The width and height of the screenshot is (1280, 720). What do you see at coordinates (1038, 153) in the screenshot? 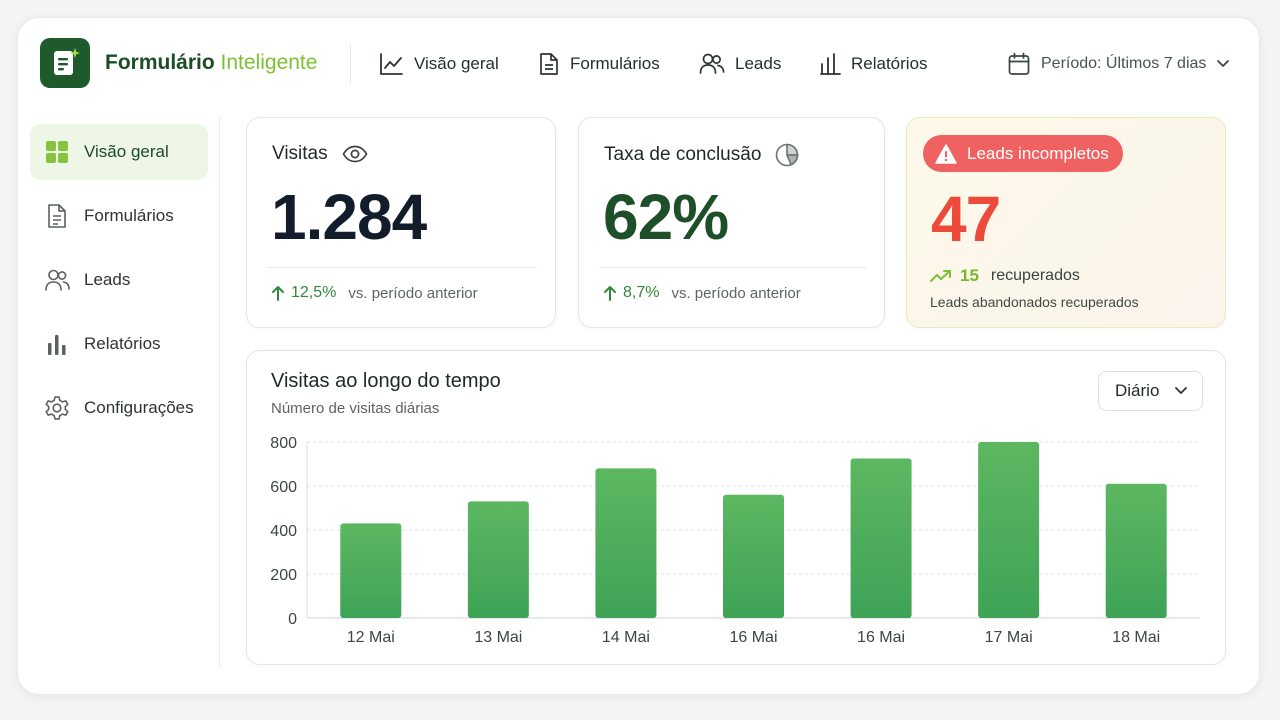
I see `incomplete-leads-badge-label: Leads incompletos` at bounding box center [1038, 153].